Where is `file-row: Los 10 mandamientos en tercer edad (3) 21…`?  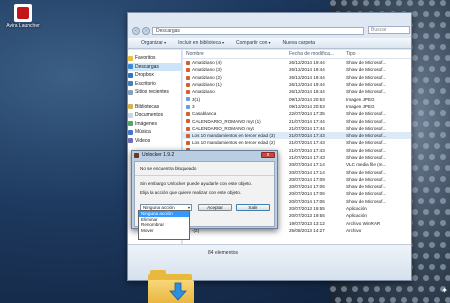 file-row: Los 10 mandamientos en tercer edad (3) 21… is located at coordinates (297, 135).